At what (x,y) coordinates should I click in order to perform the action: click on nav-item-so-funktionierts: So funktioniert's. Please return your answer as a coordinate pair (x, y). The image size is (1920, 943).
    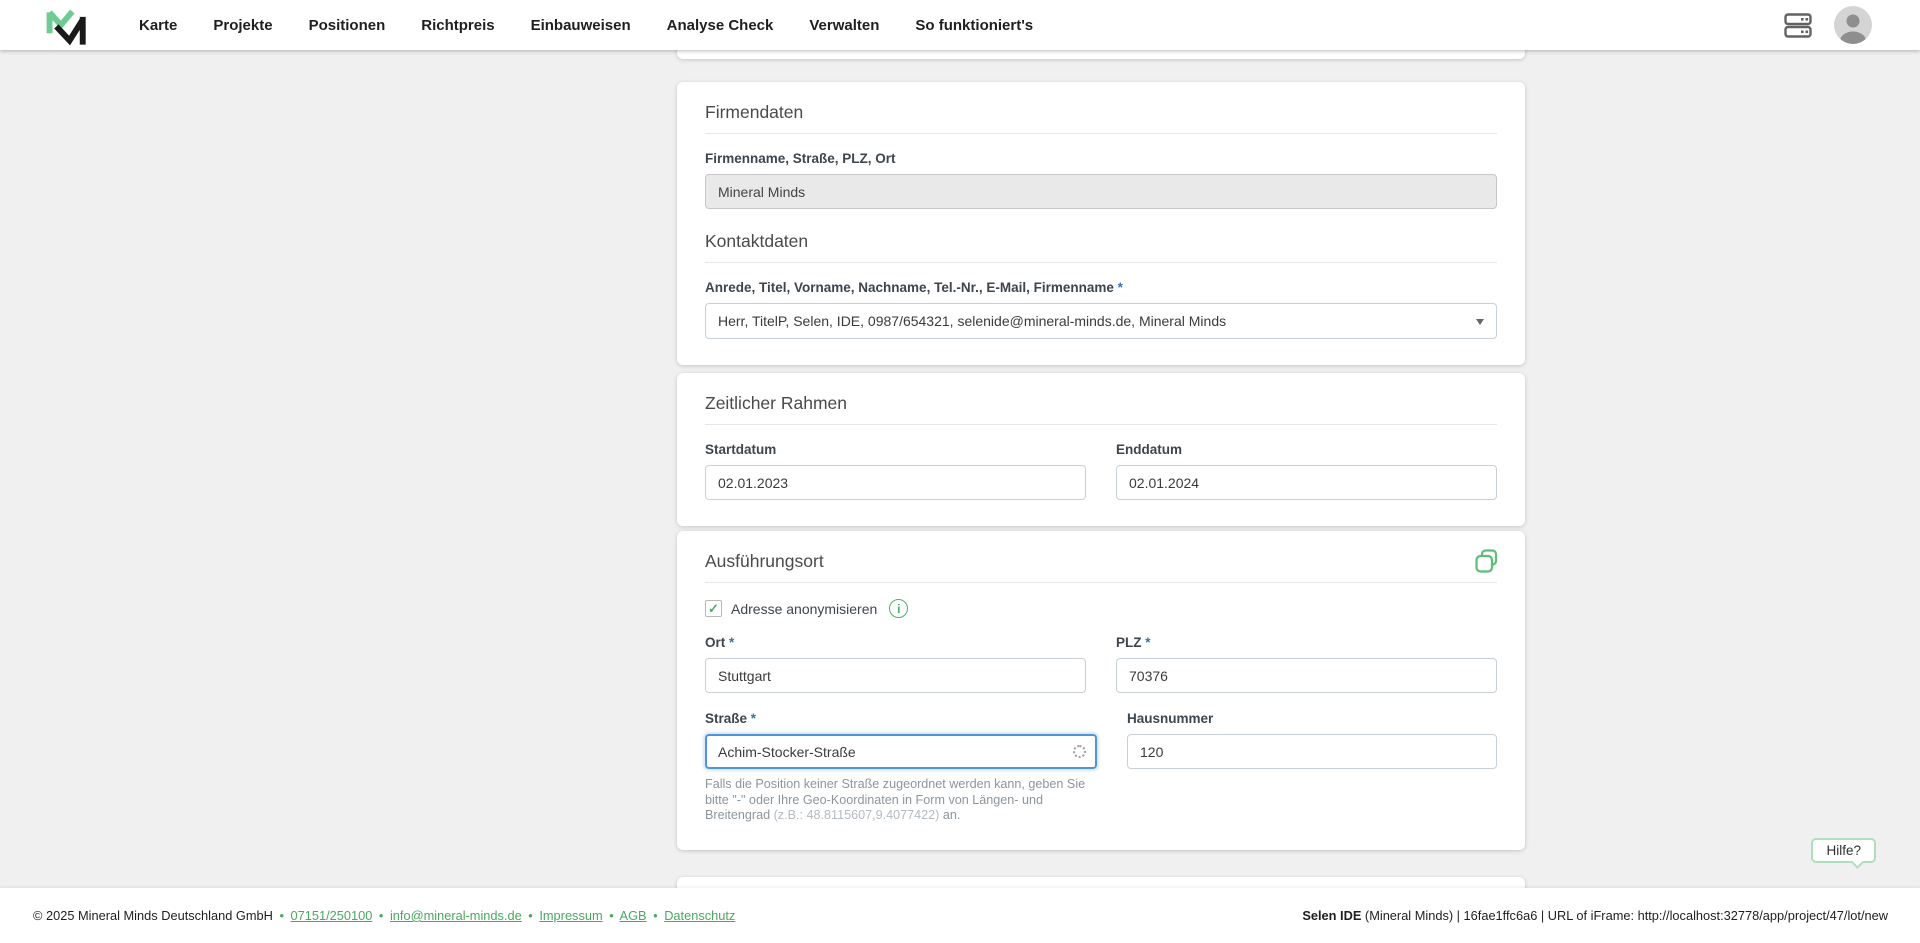
    Looking at the image, I should click on (974, 25).